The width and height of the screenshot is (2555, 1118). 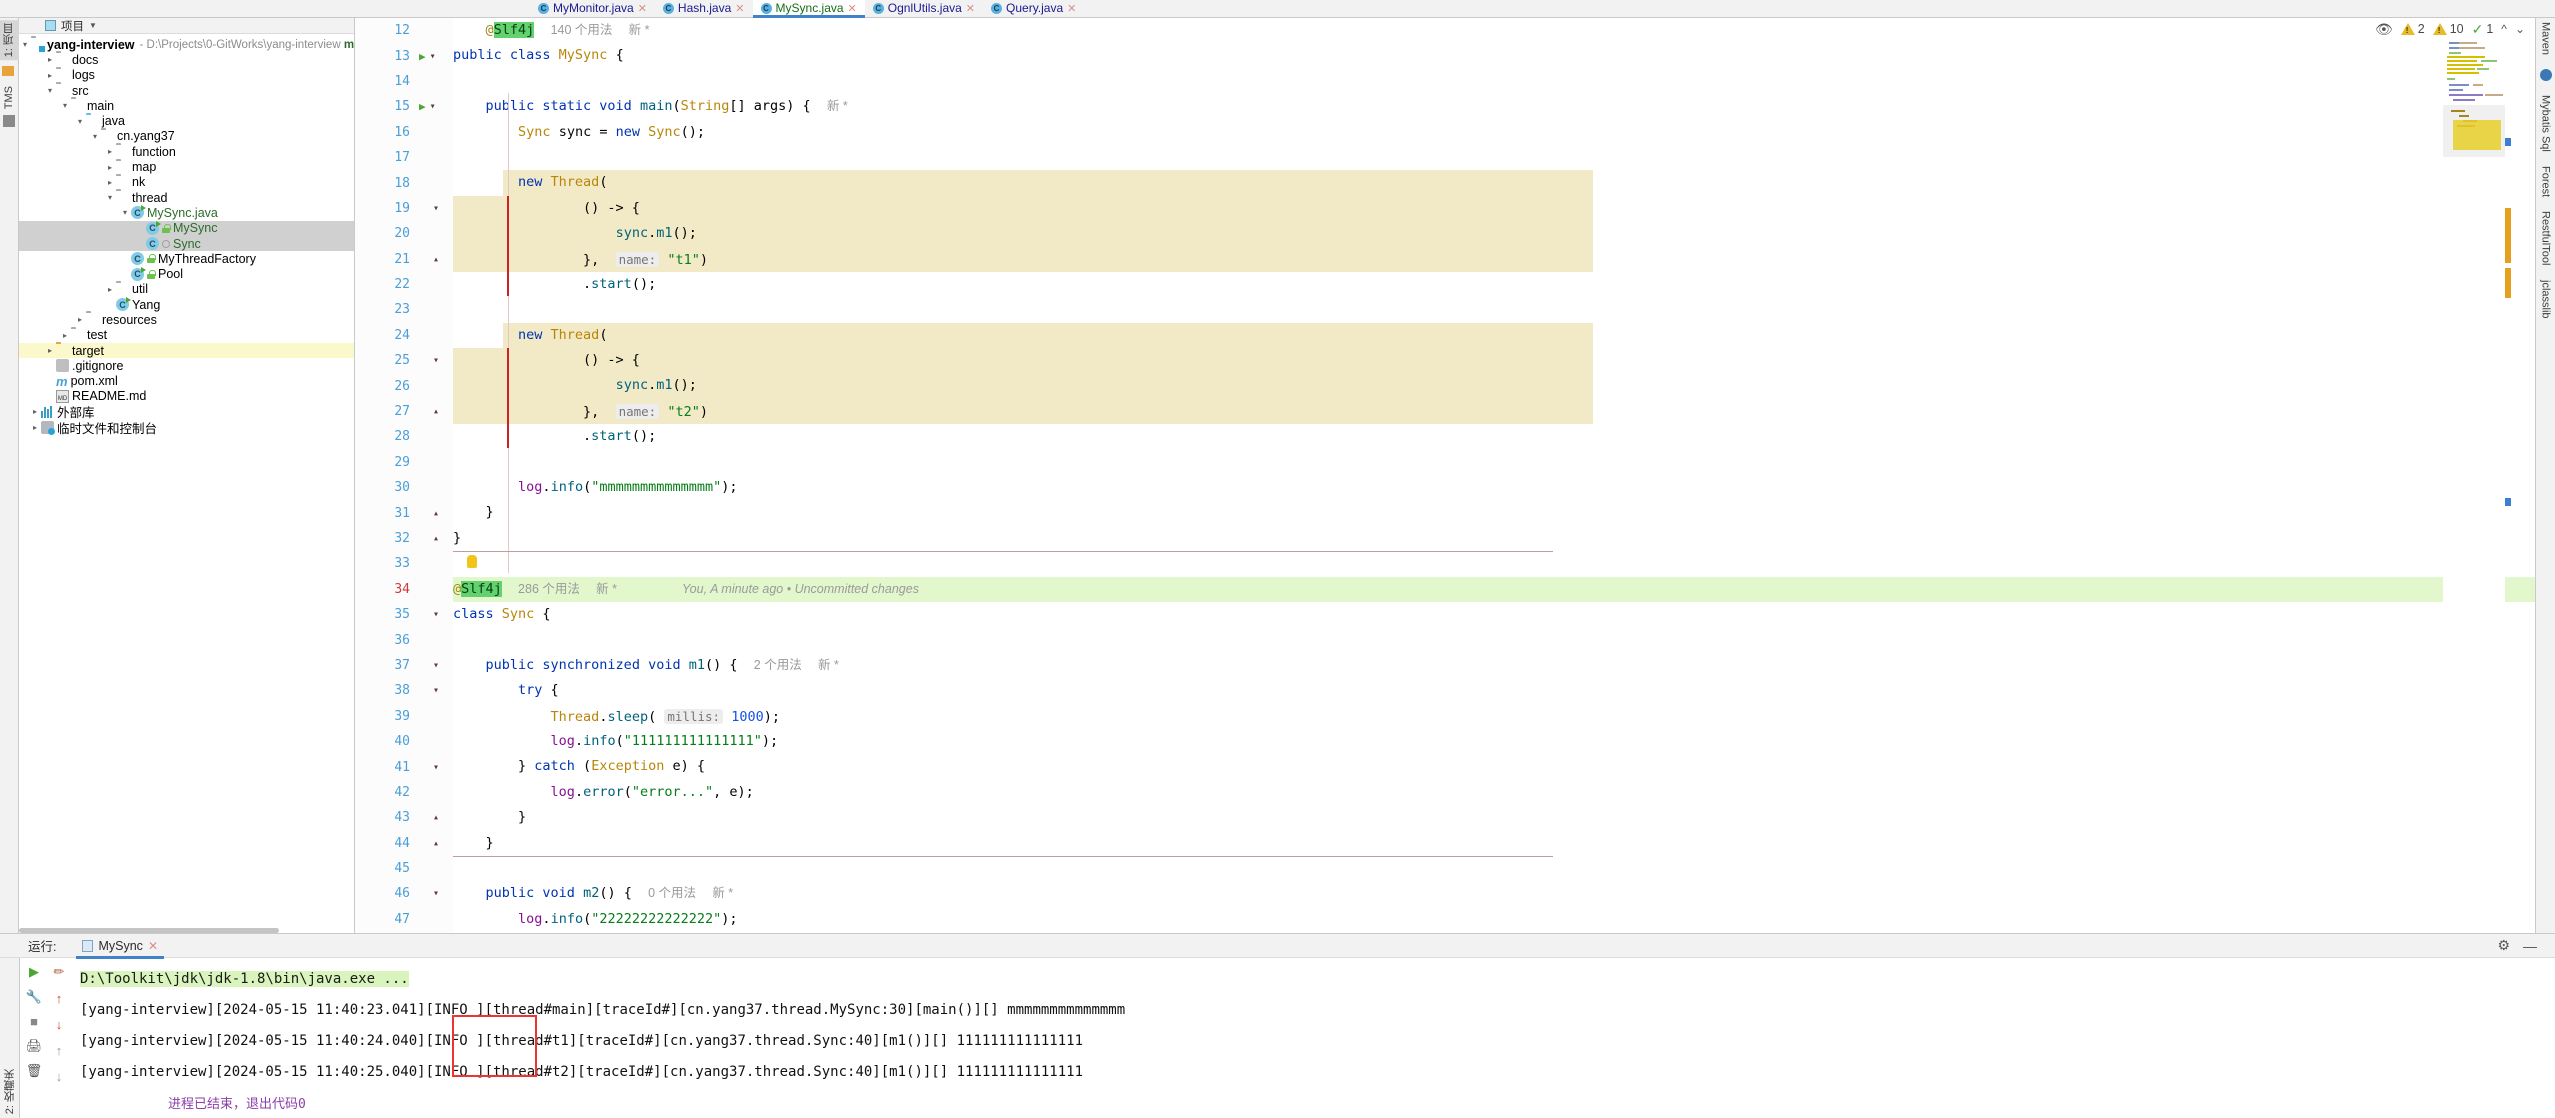 What do you see at coordinates (386, 919) in the screenshot?
I see `line-number: 47` at bounding box center [386, 919].